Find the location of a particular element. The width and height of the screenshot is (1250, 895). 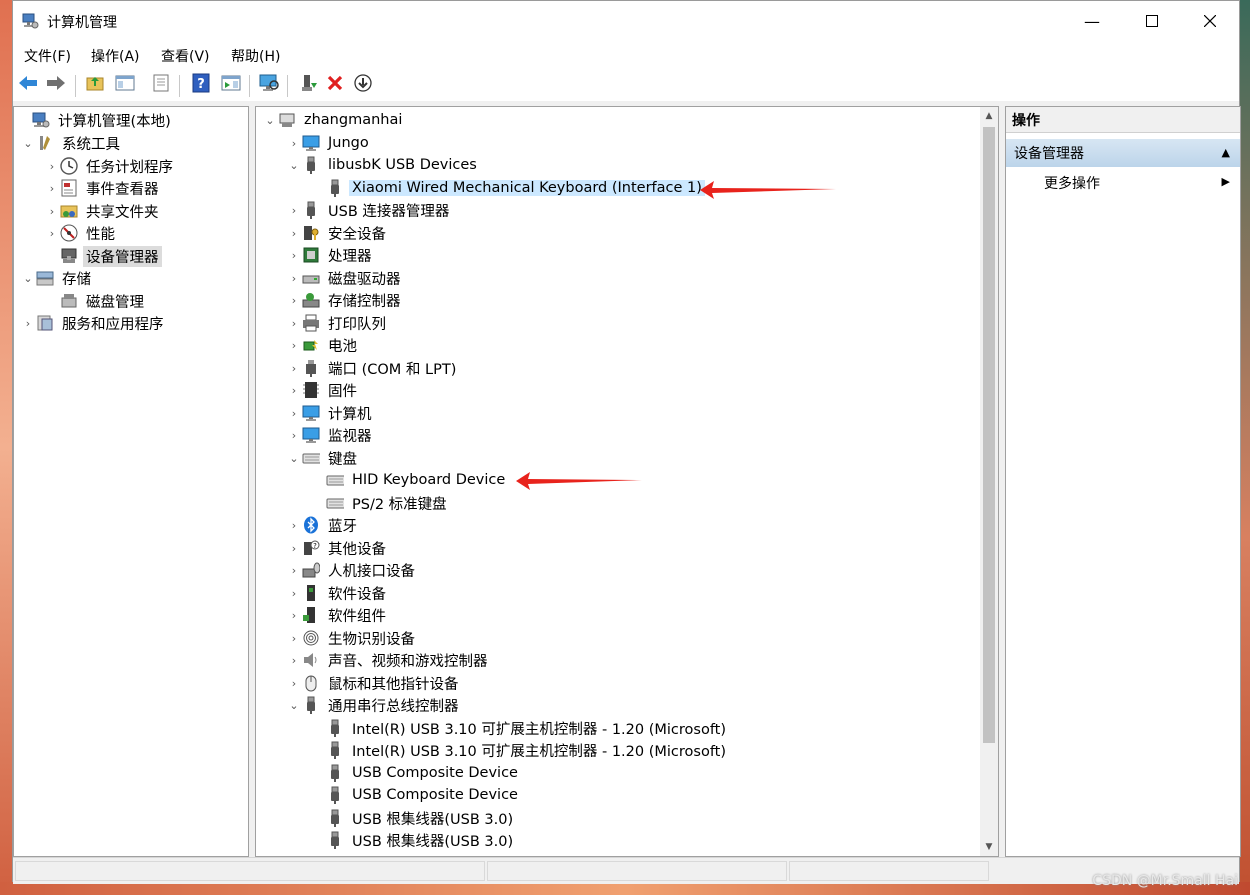

title-bar: 计算机管理 — is located at coordinates (626, 21).